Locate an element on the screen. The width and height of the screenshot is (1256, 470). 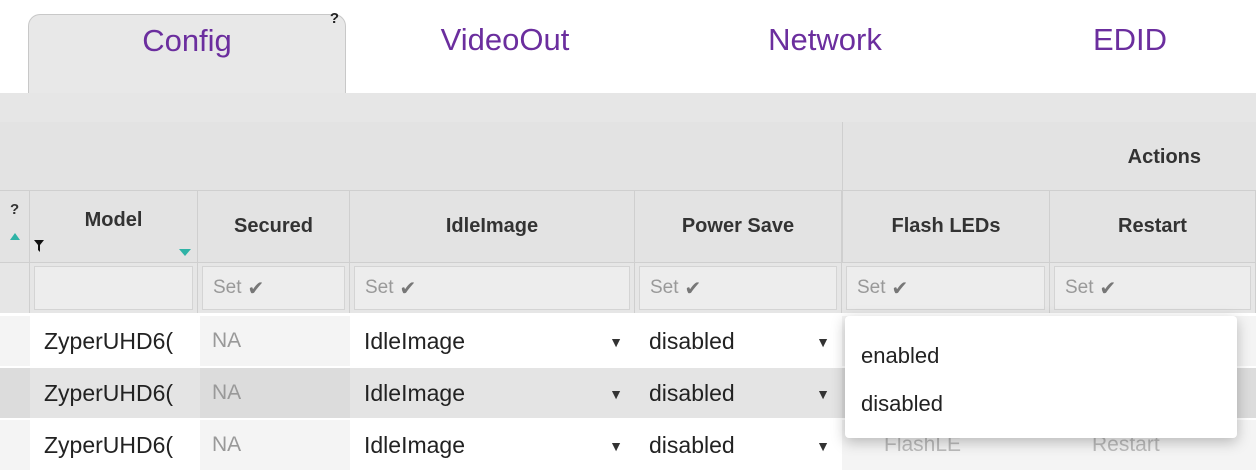
column-group-actions: Actions is located at coordinates (1049, 156).